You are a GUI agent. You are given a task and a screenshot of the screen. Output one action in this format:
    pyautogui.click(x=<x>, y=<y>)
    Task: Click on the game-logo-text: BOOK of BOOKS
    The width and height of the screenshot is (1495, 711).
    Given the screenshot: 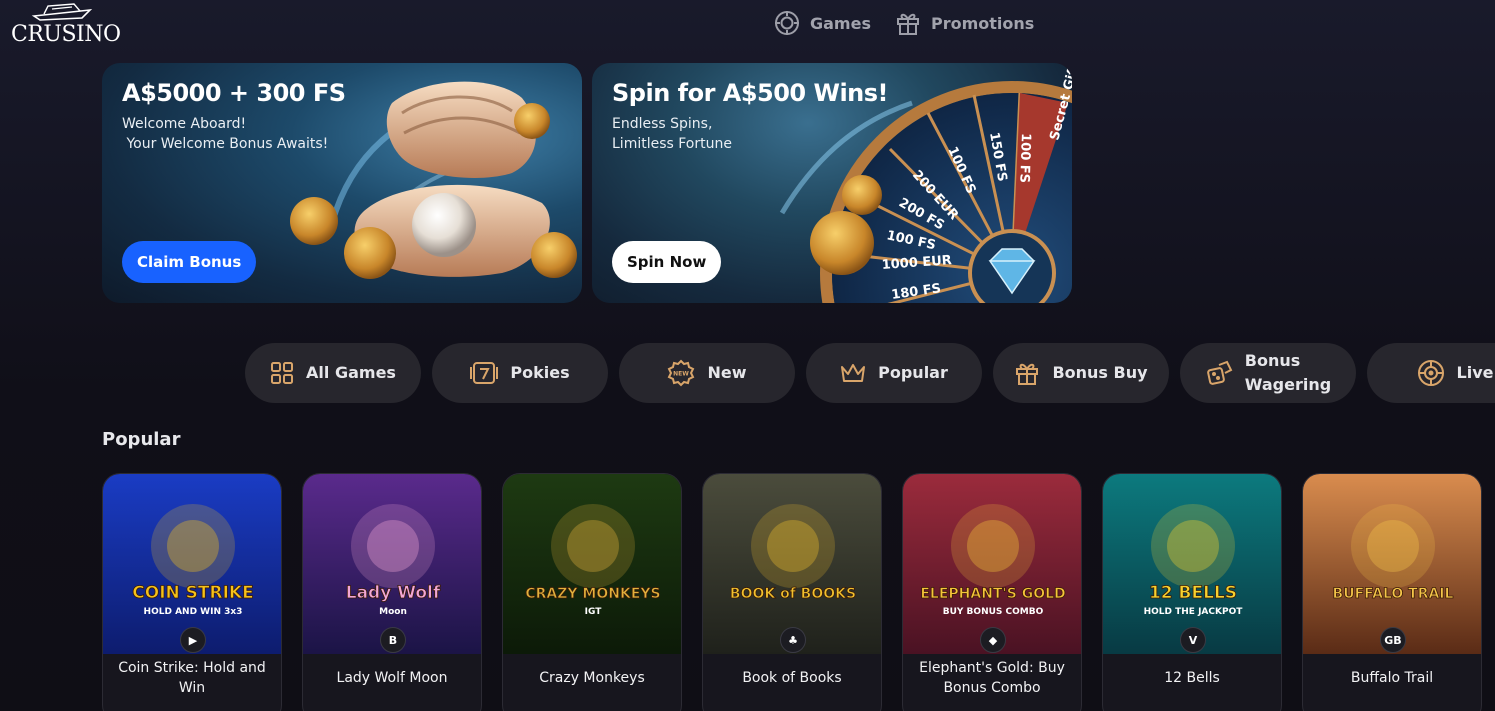 What is the action you would take?
    pyautogui.click(x=793, y=594)
    